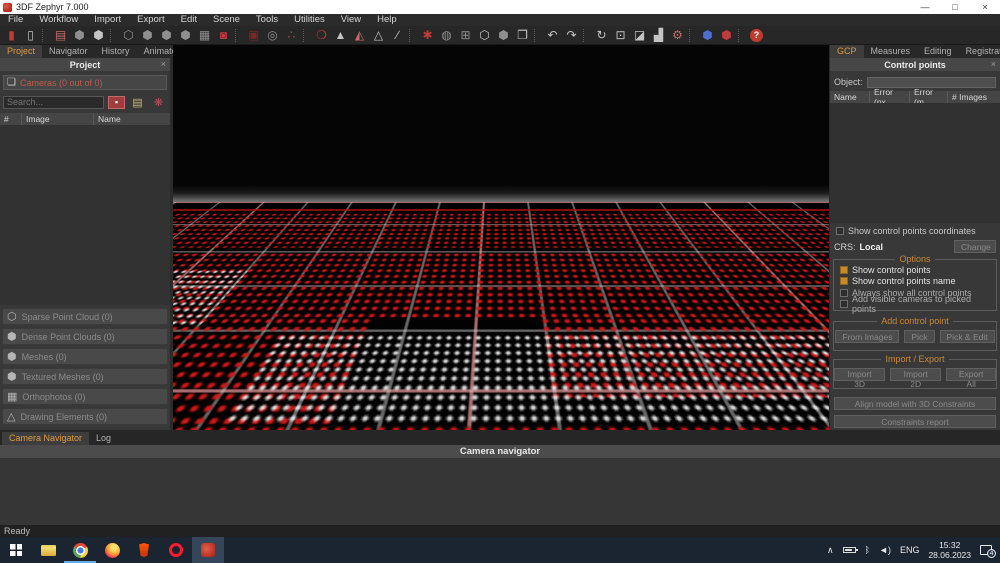 The image size is (1000, 563). I want to click on section-drawing-elements: △ Drawing Elements (0), so click(85, 416).